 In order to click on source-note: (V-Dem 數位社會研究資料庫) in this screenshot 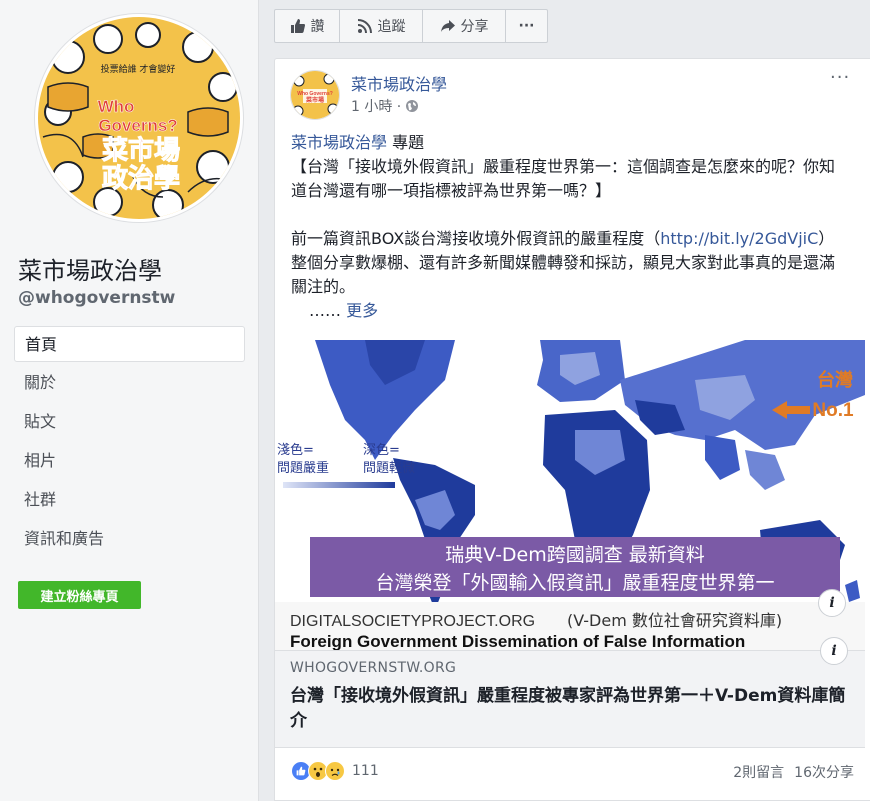, I will do `click(674, 620)`.